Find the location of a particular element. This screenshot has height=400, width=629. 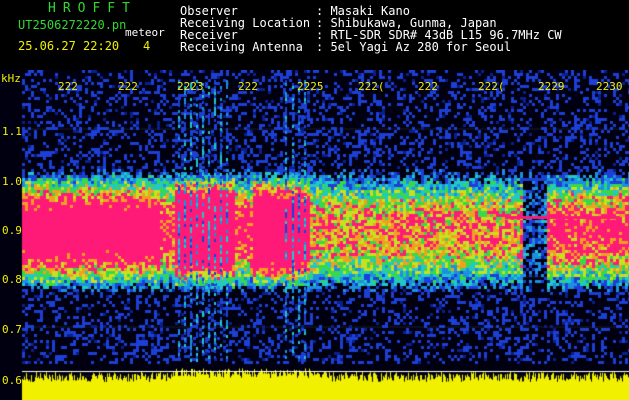

capture-count: 4 is located at coordinates (147, 46).